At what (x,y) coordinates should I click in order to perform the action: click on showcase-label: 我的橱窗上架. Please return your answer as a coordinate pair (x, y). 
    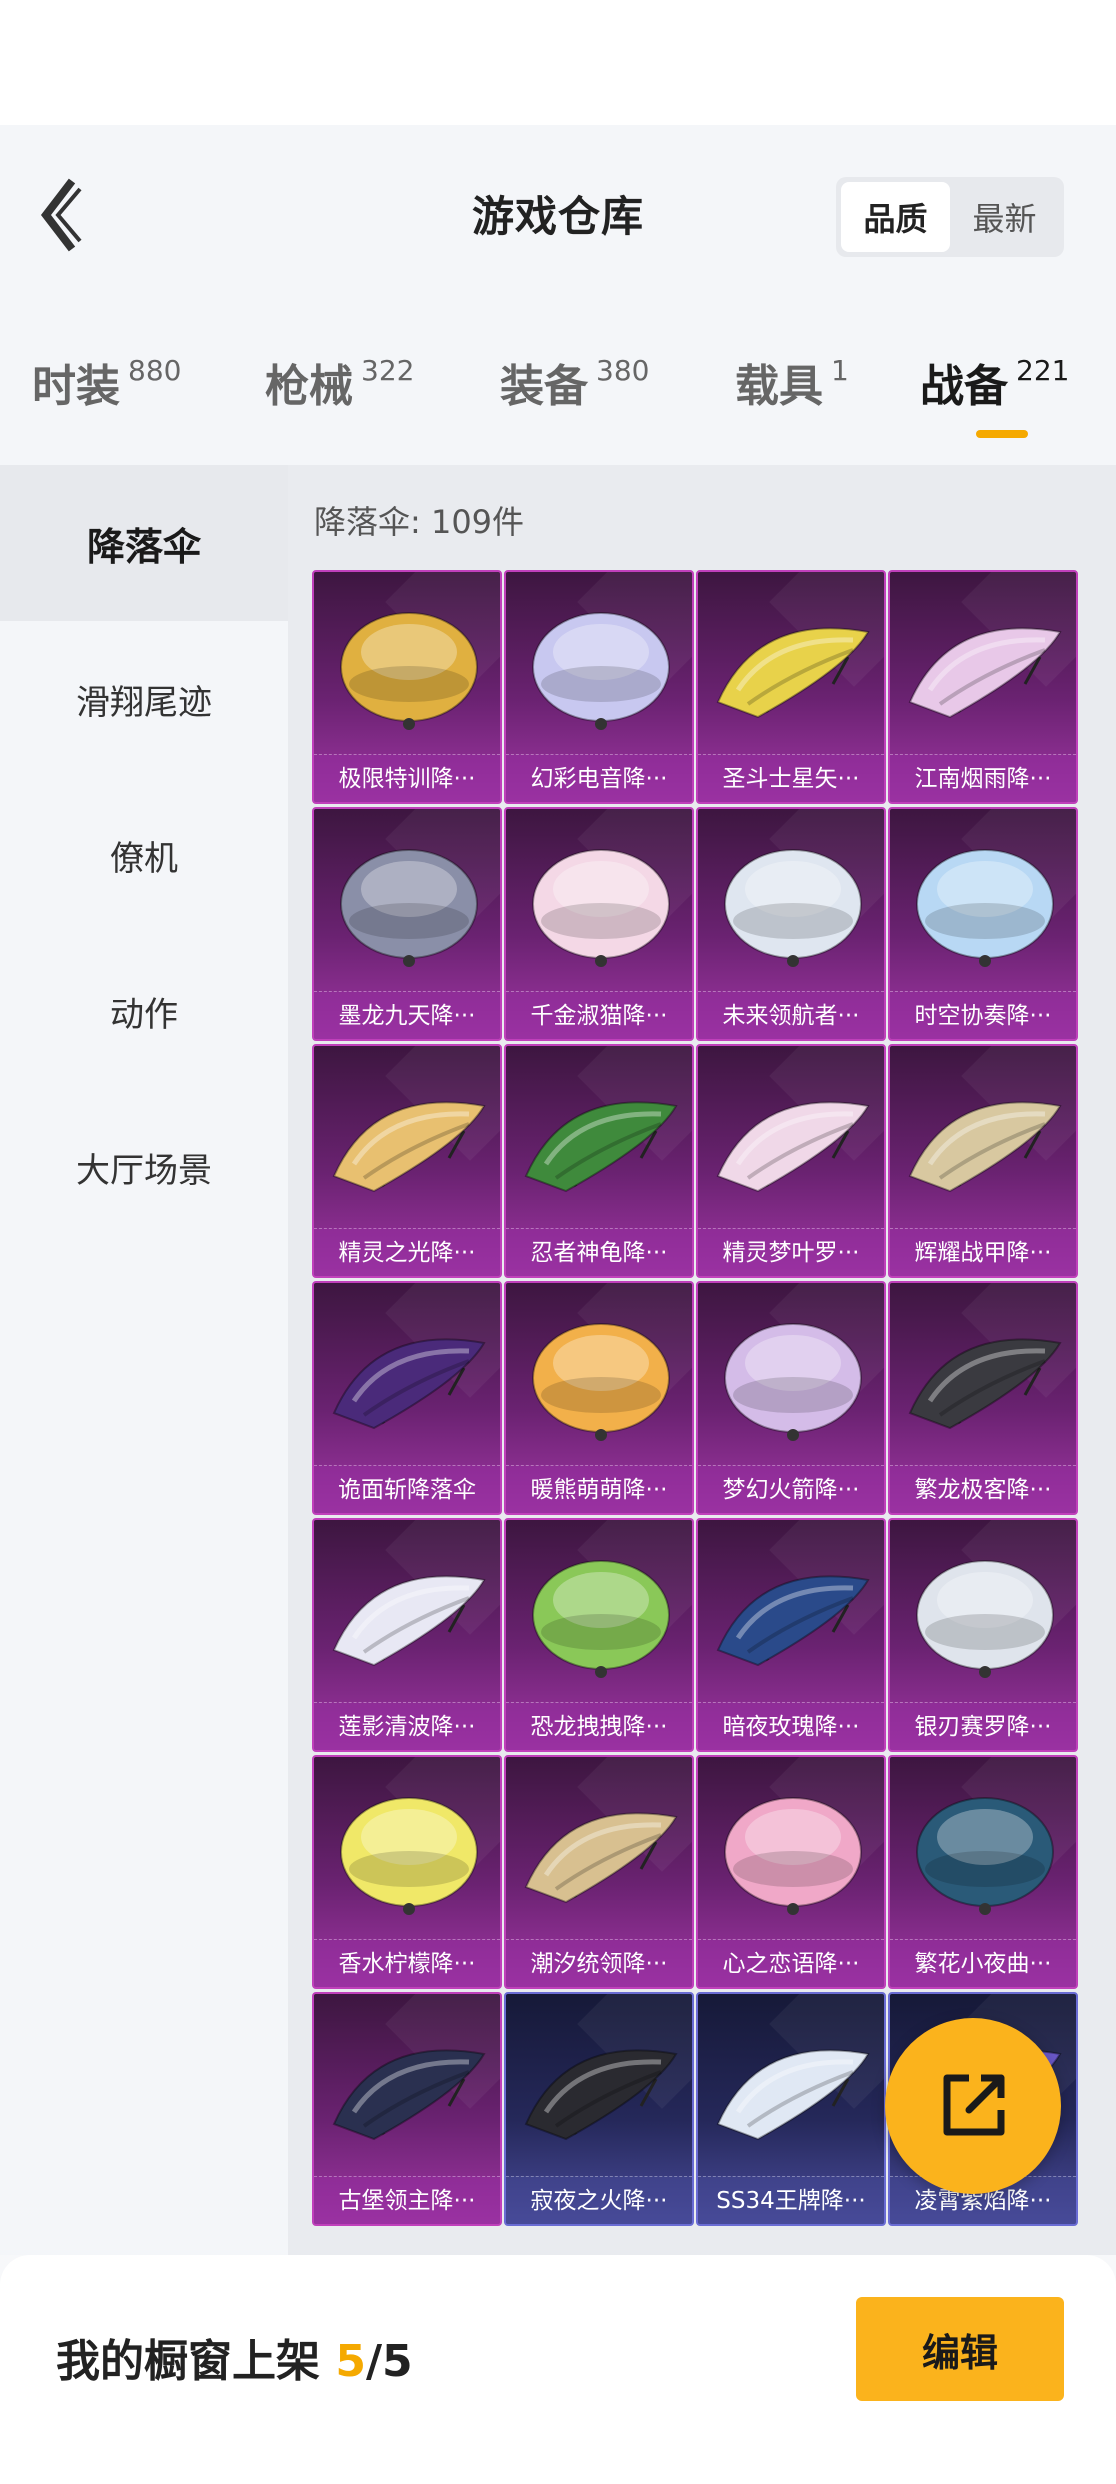
    Looking at the image, I should click on (196, 2361).